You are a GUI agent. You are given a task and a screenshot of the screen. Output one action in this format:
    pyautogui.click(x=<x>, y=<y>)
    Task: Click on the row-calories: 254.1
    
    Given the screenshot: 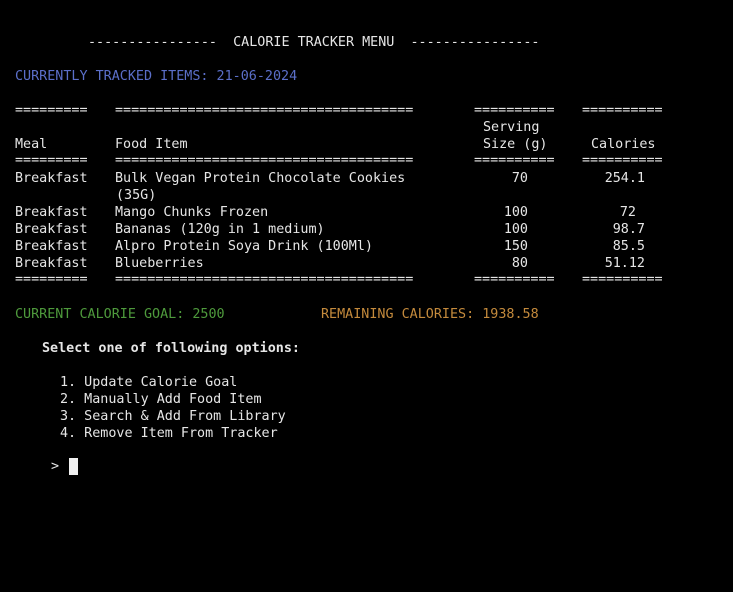 What is the action you would take?
    pyautogui.click(x=624, y=178)
    